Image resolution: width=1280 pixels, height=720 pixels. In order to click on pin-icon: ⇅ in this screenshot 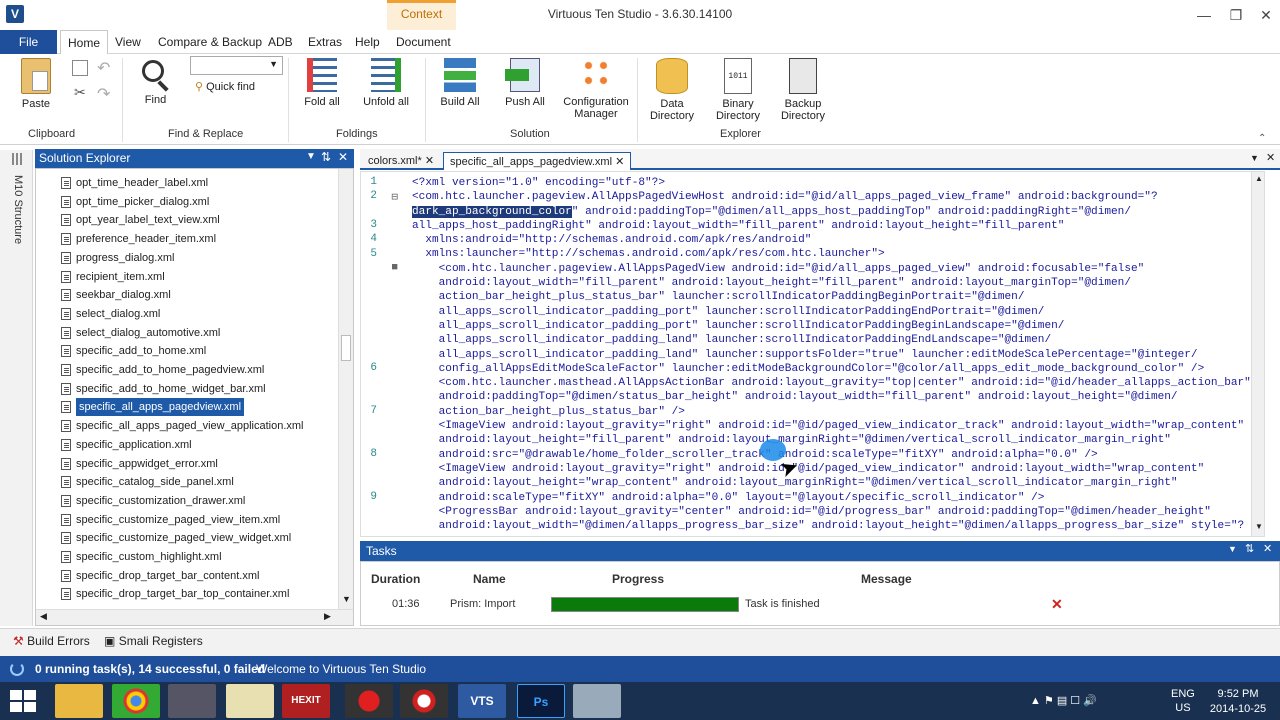, I will do `click(326, 157)`.